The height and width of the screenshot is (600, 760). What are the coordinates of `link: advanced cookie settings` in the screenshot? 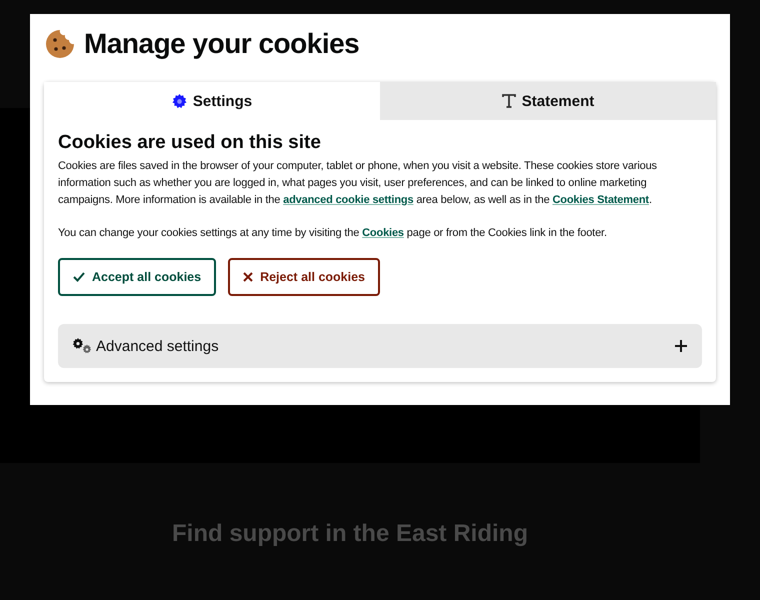 It's located at (348, 200).